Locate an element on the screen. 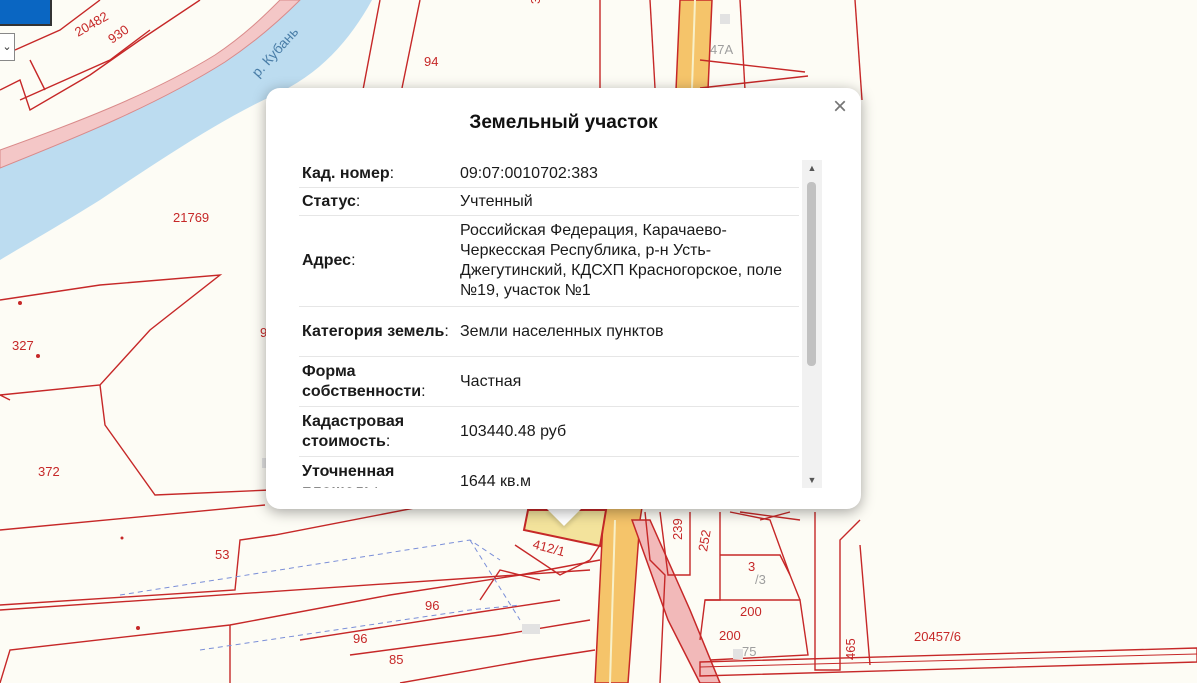 This screenshot has height=683, width=1197. parcel-label: /3 is located at coordinates (760, 579).